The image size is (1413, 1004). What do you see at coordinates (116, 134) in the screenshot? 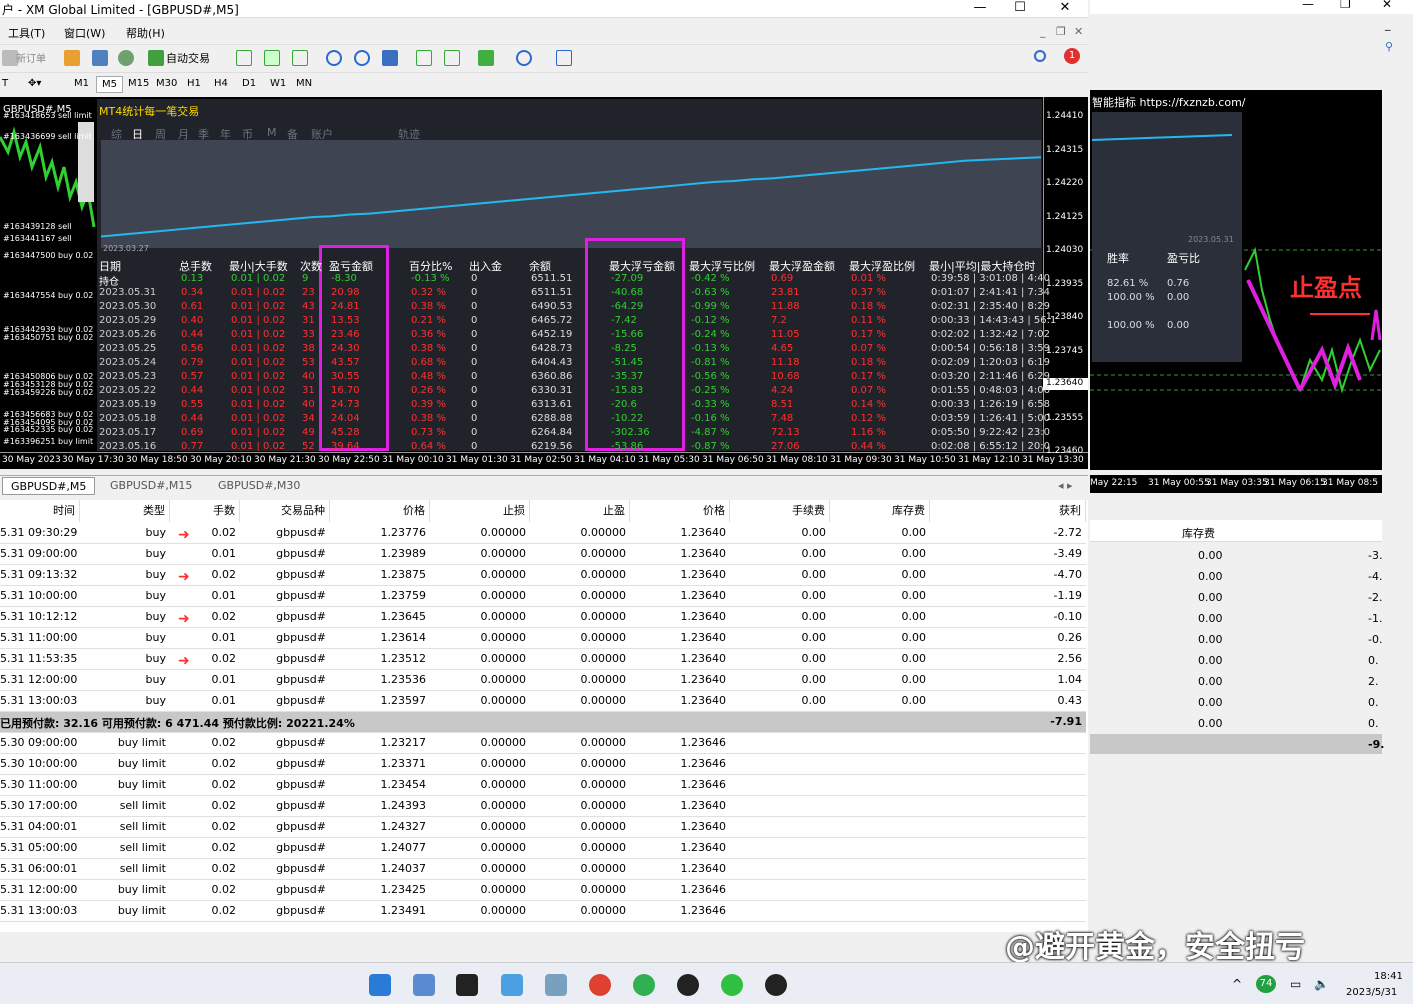
I see `panel-tab: 综` at bounding box center [116, 134].